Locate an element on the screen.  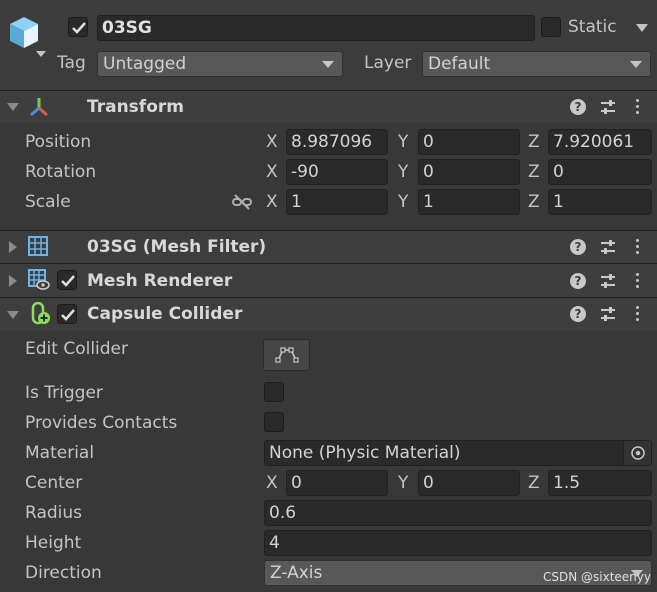
direction-value: Z-Axis is located at coordinates (296, 573).